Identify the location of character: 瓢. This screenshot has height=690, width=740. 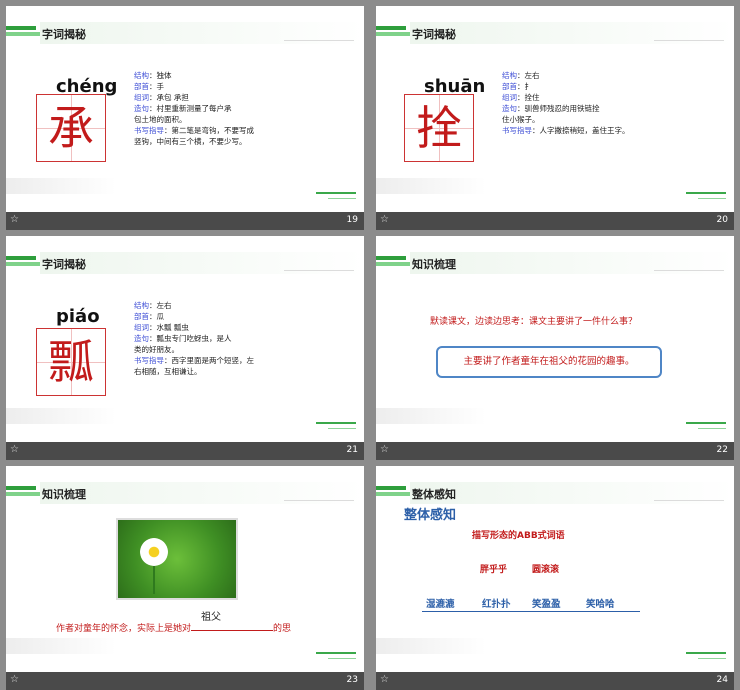
(71, 362).